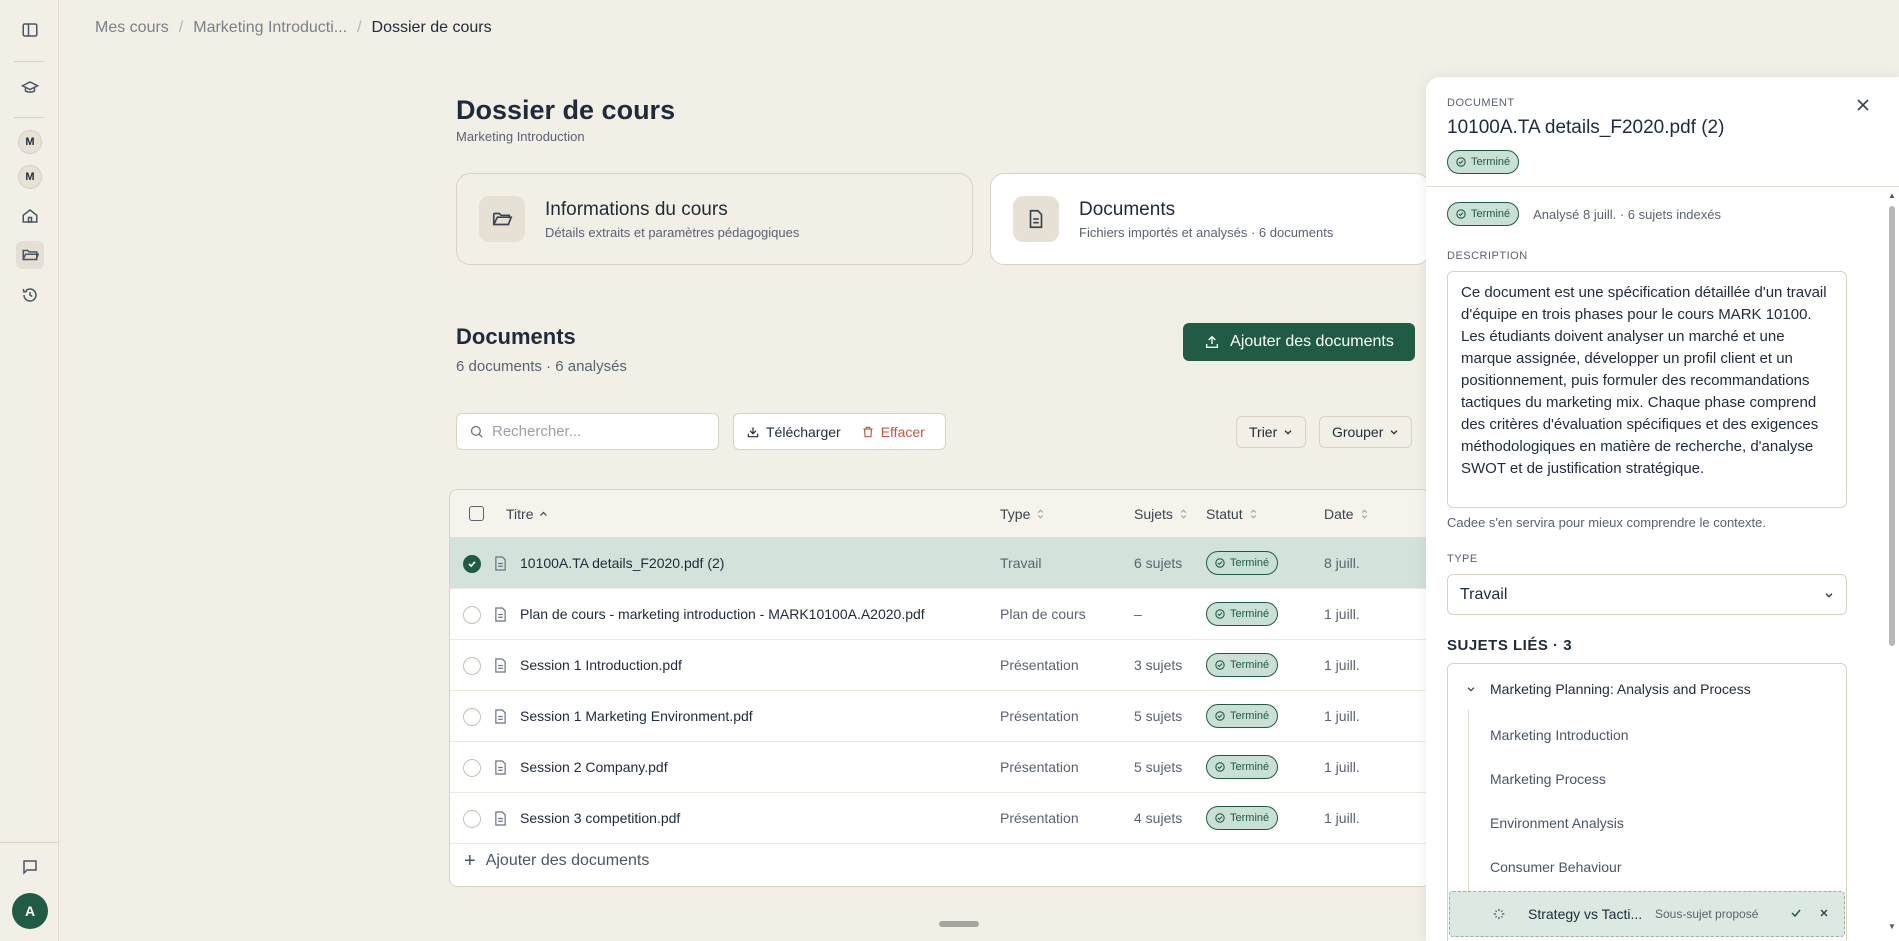 Image resolution: width=1899 pixels, height=941 pixels. I want to click on row-title: Session 1 Marketing Environment.pdf, so click(636, 716).